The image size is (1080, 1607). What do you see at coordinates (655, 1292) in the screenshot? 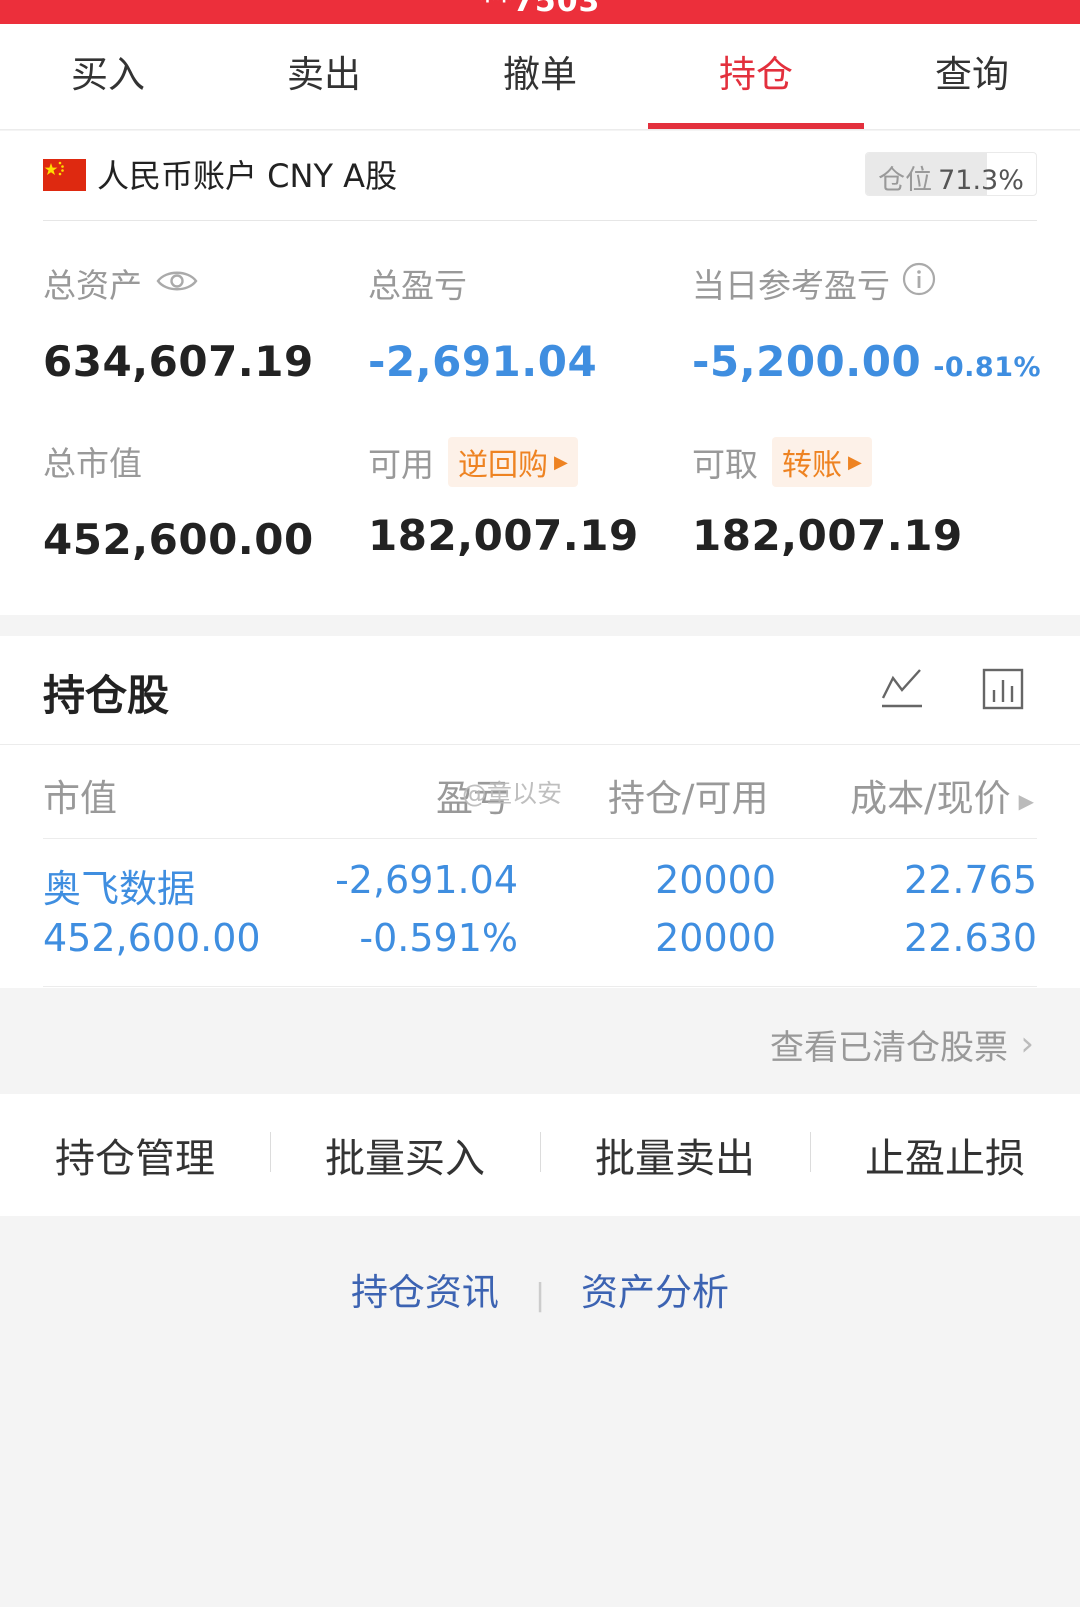
I see `asset-analysis-link: 资产分析` at bounding box center [655, 1292].